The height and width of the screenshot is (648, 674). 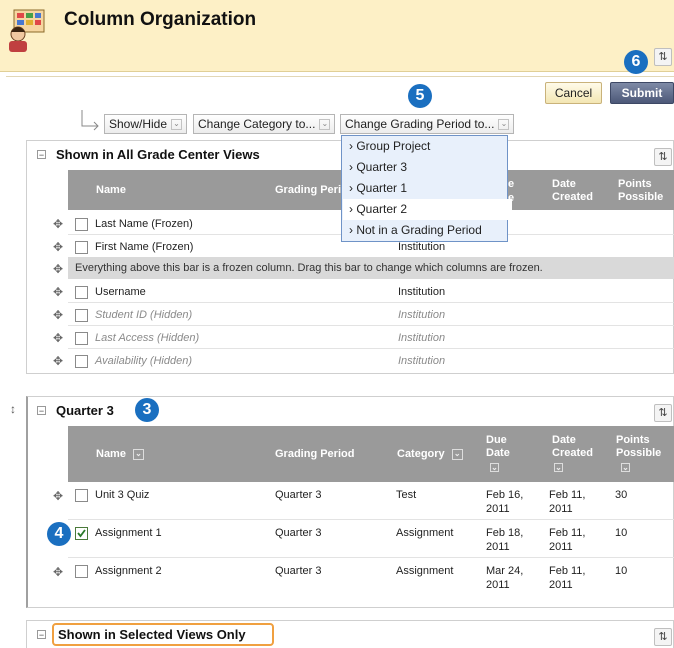 I want to click on page-header: Column Organization, so click(x=337, y=36).